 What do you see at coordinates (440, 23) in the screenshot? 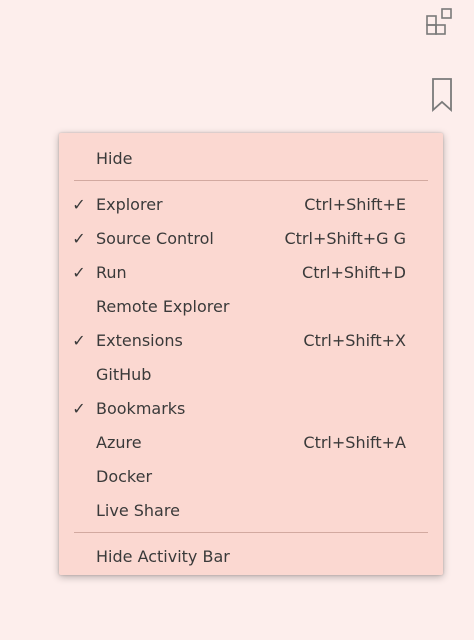
I see `extensions-icon` at bounding box center [440, 23].